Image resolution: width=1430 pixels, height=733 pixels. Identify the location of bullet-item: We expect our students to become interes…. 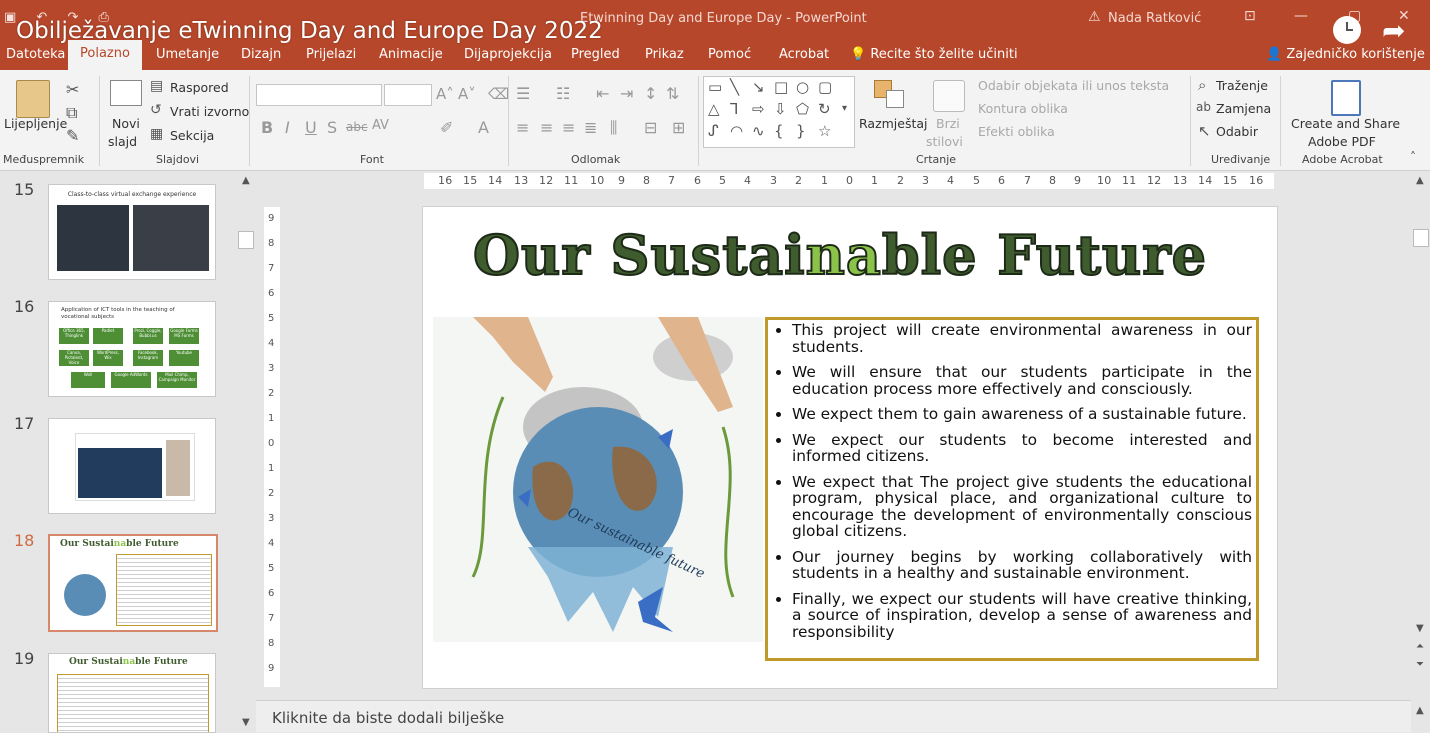
(1022, 448).